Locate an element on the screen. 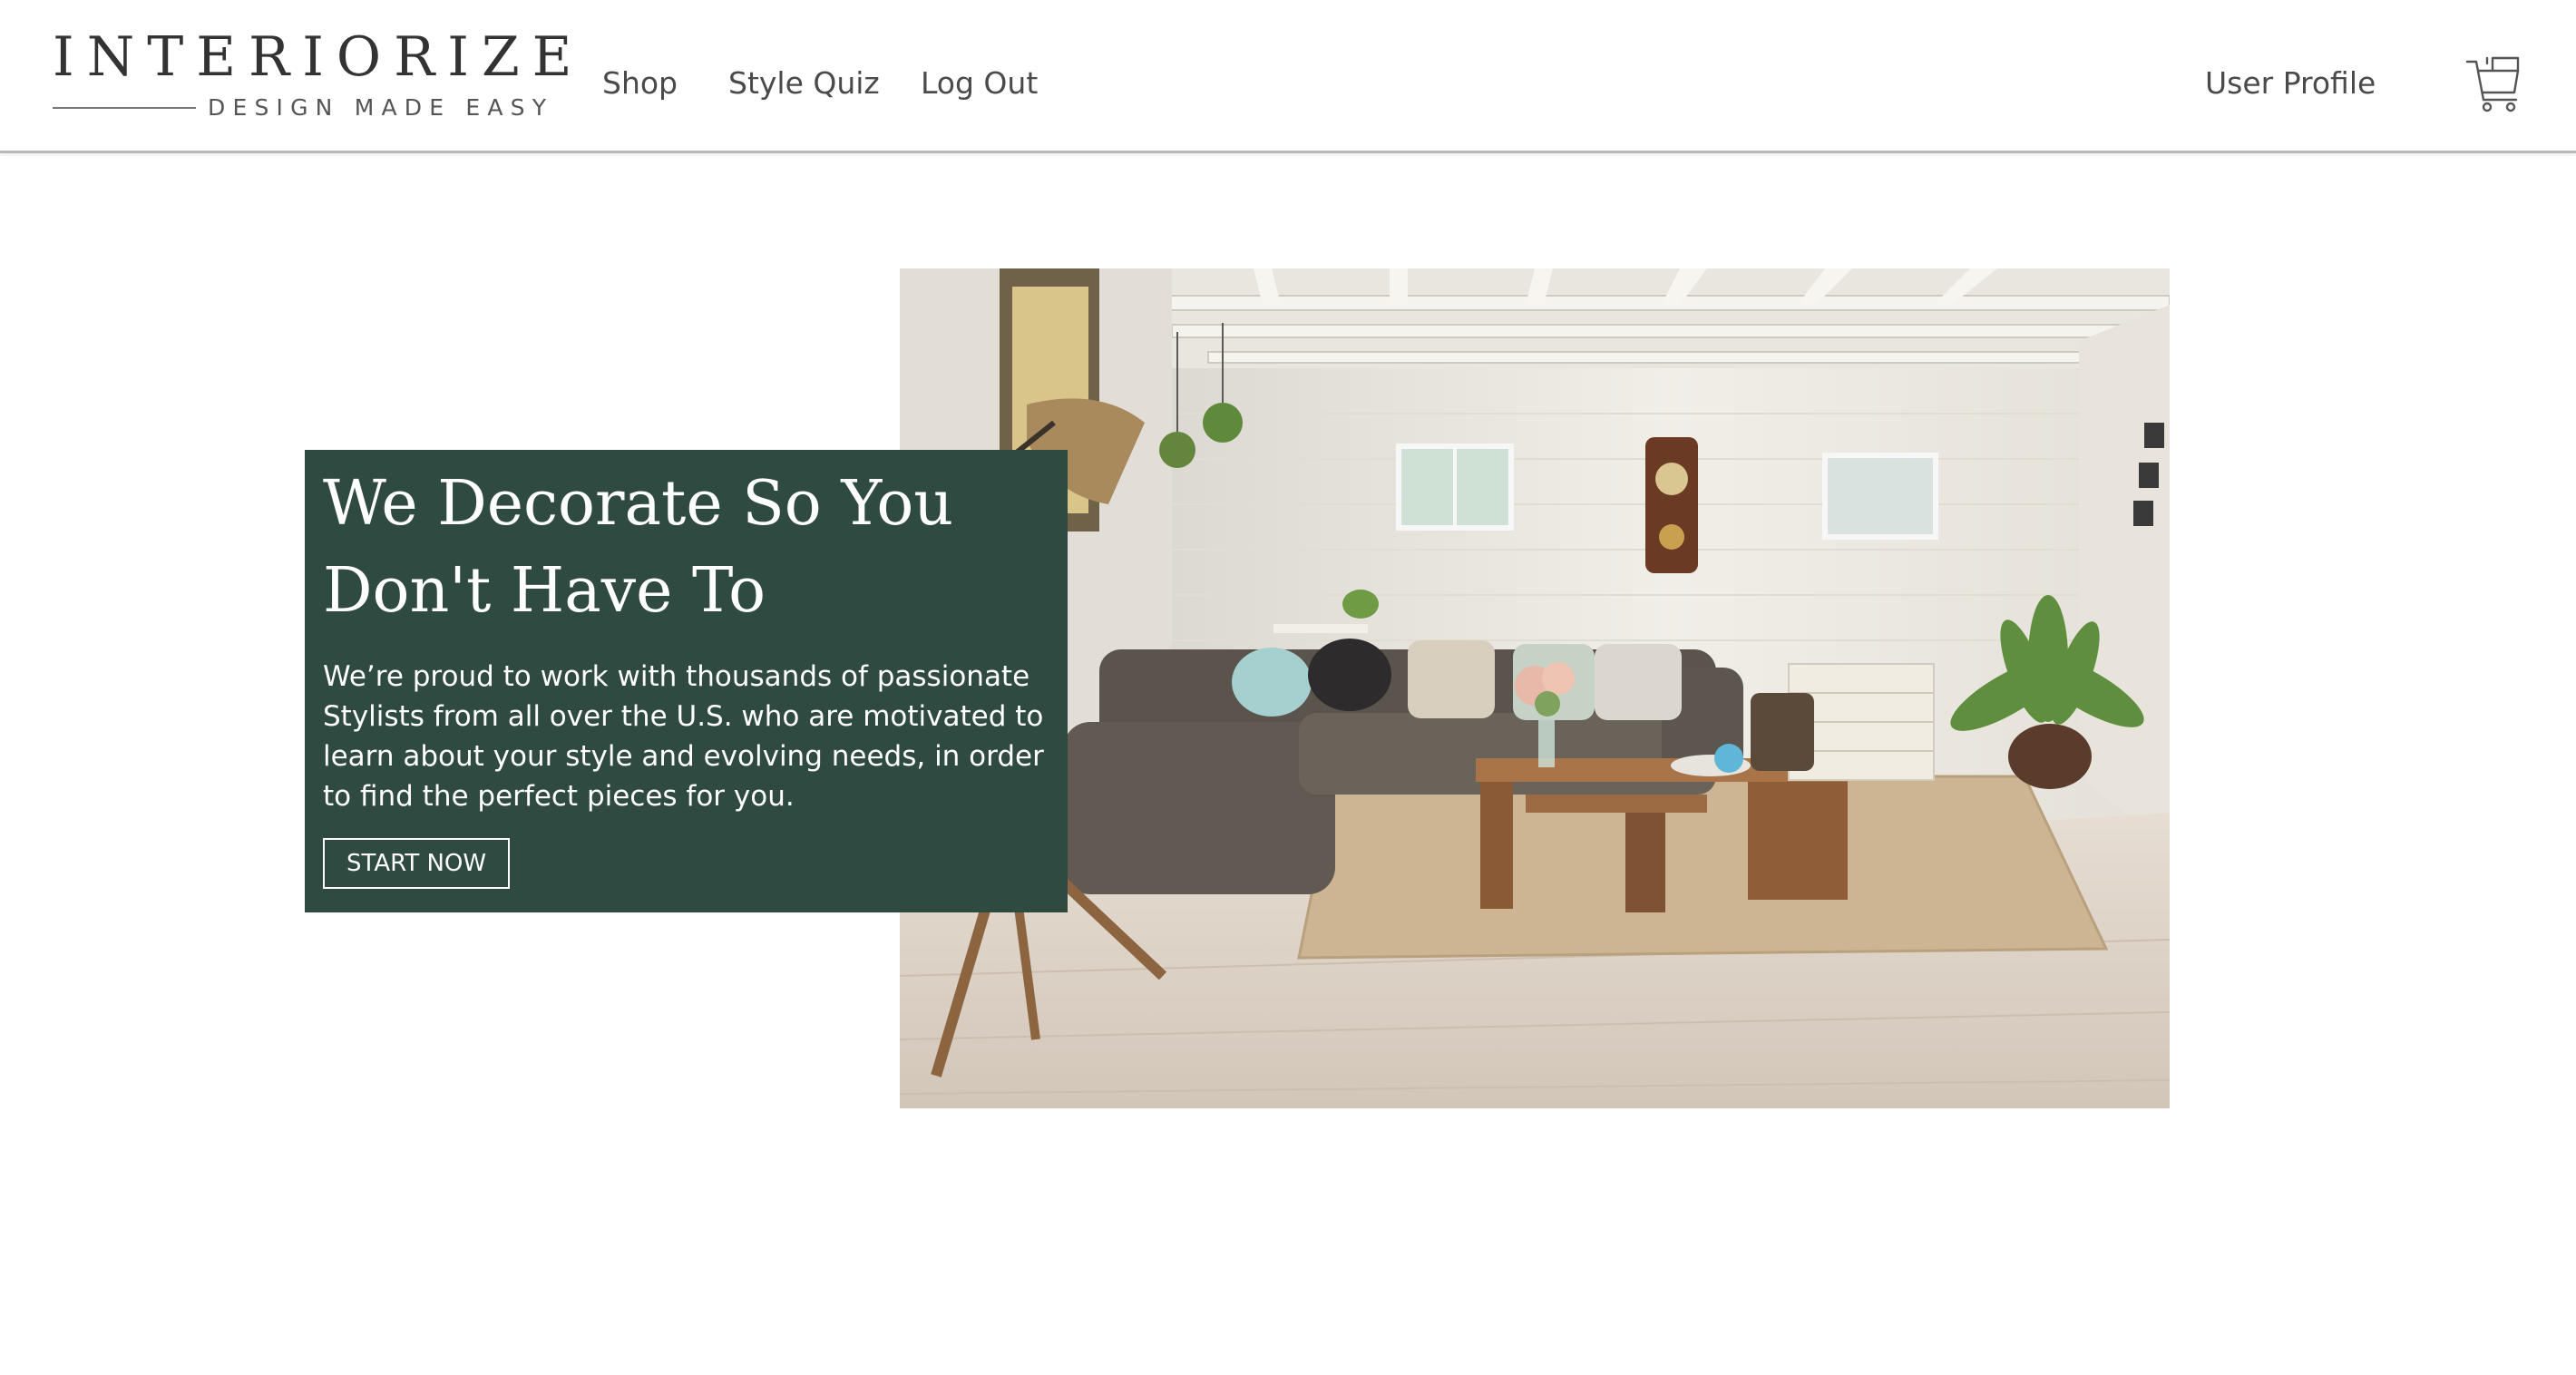 This screenshot has height=1375, width=2576. shopping-cart-icon is located at coordinates (2494, 84).